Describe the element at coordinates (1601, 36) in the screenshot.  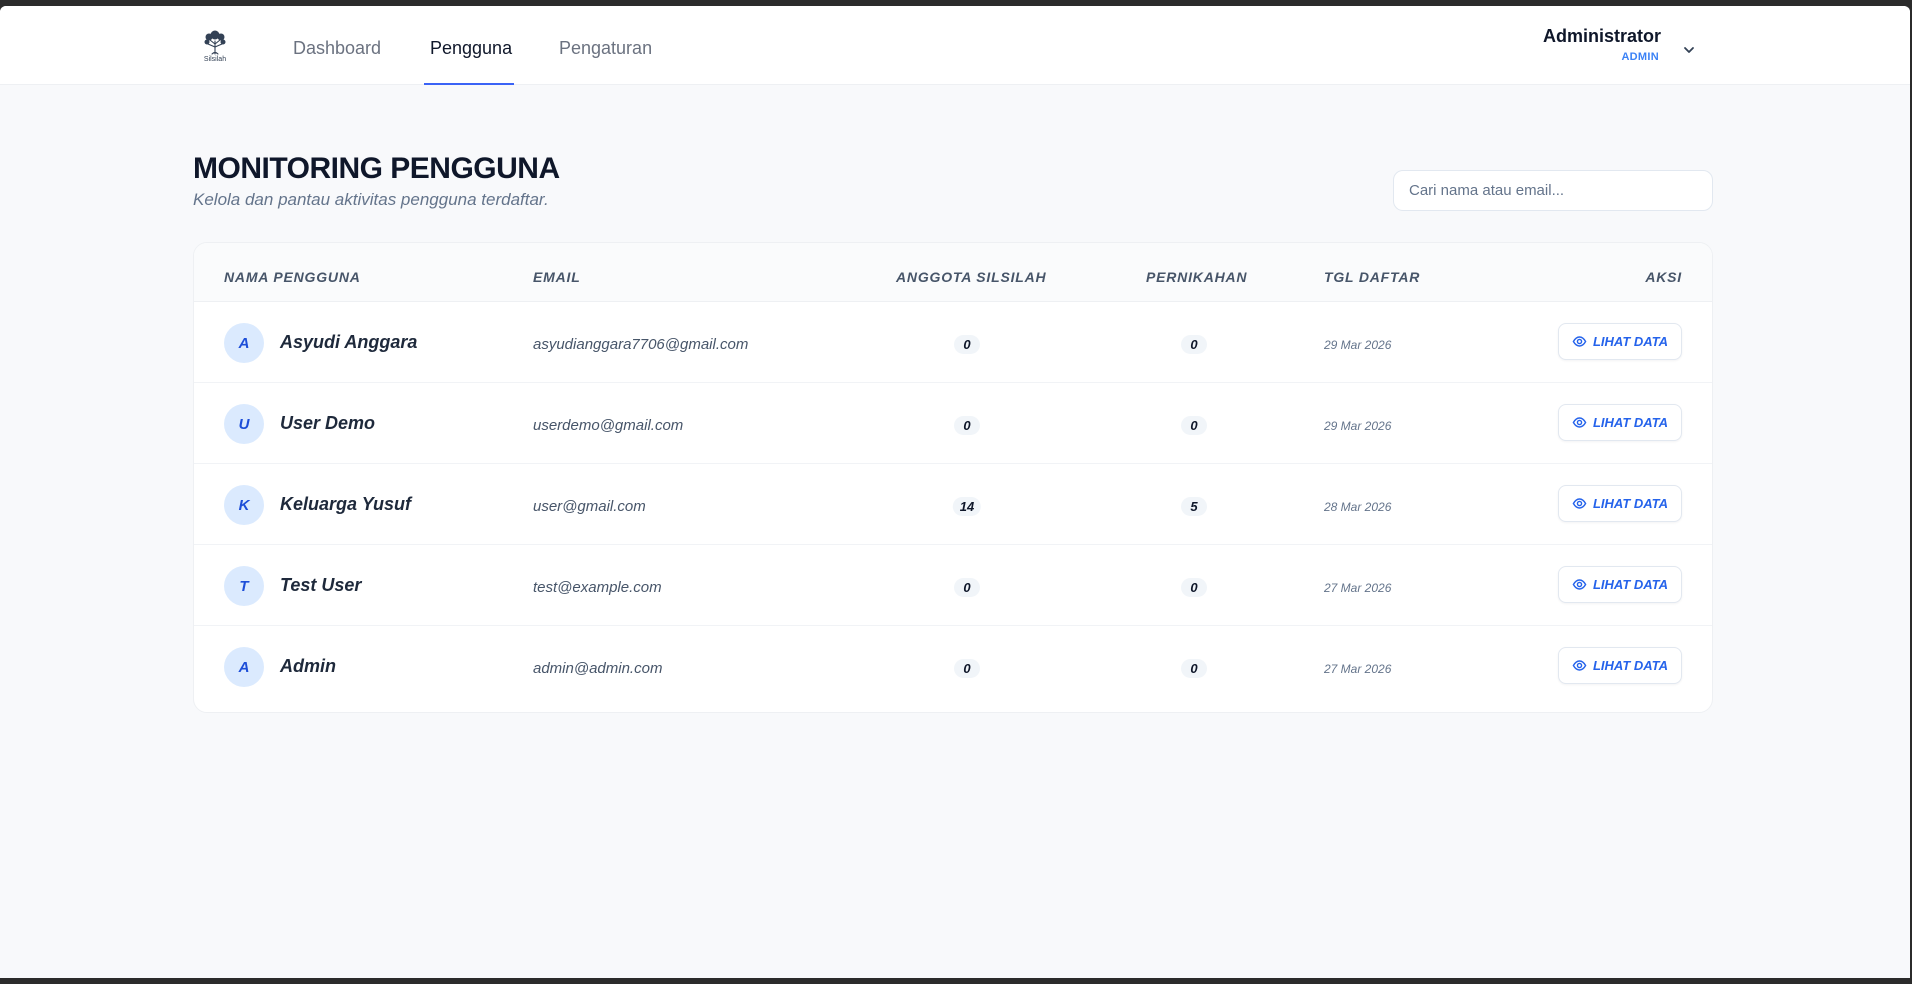
I see `user-name: Administrator` at that location.